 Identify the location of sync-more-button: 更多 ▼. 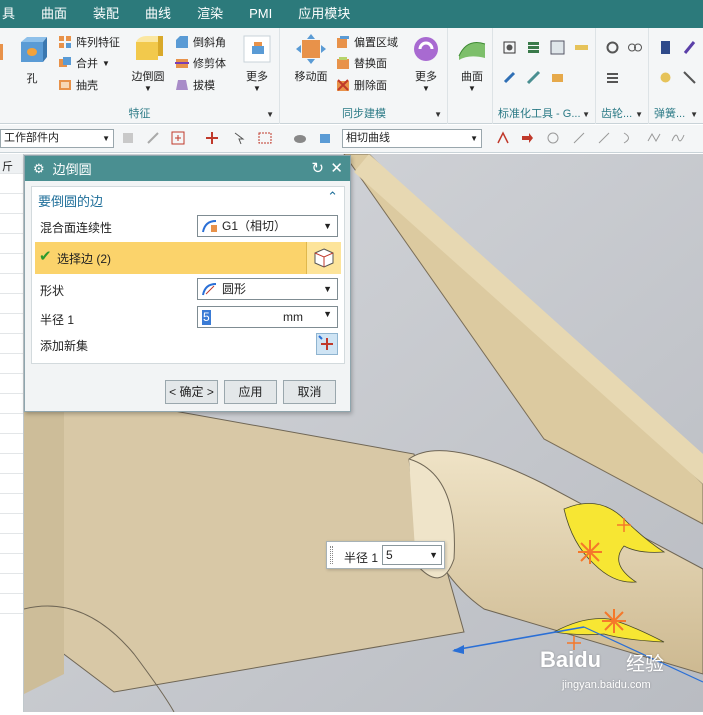
(426, 63).